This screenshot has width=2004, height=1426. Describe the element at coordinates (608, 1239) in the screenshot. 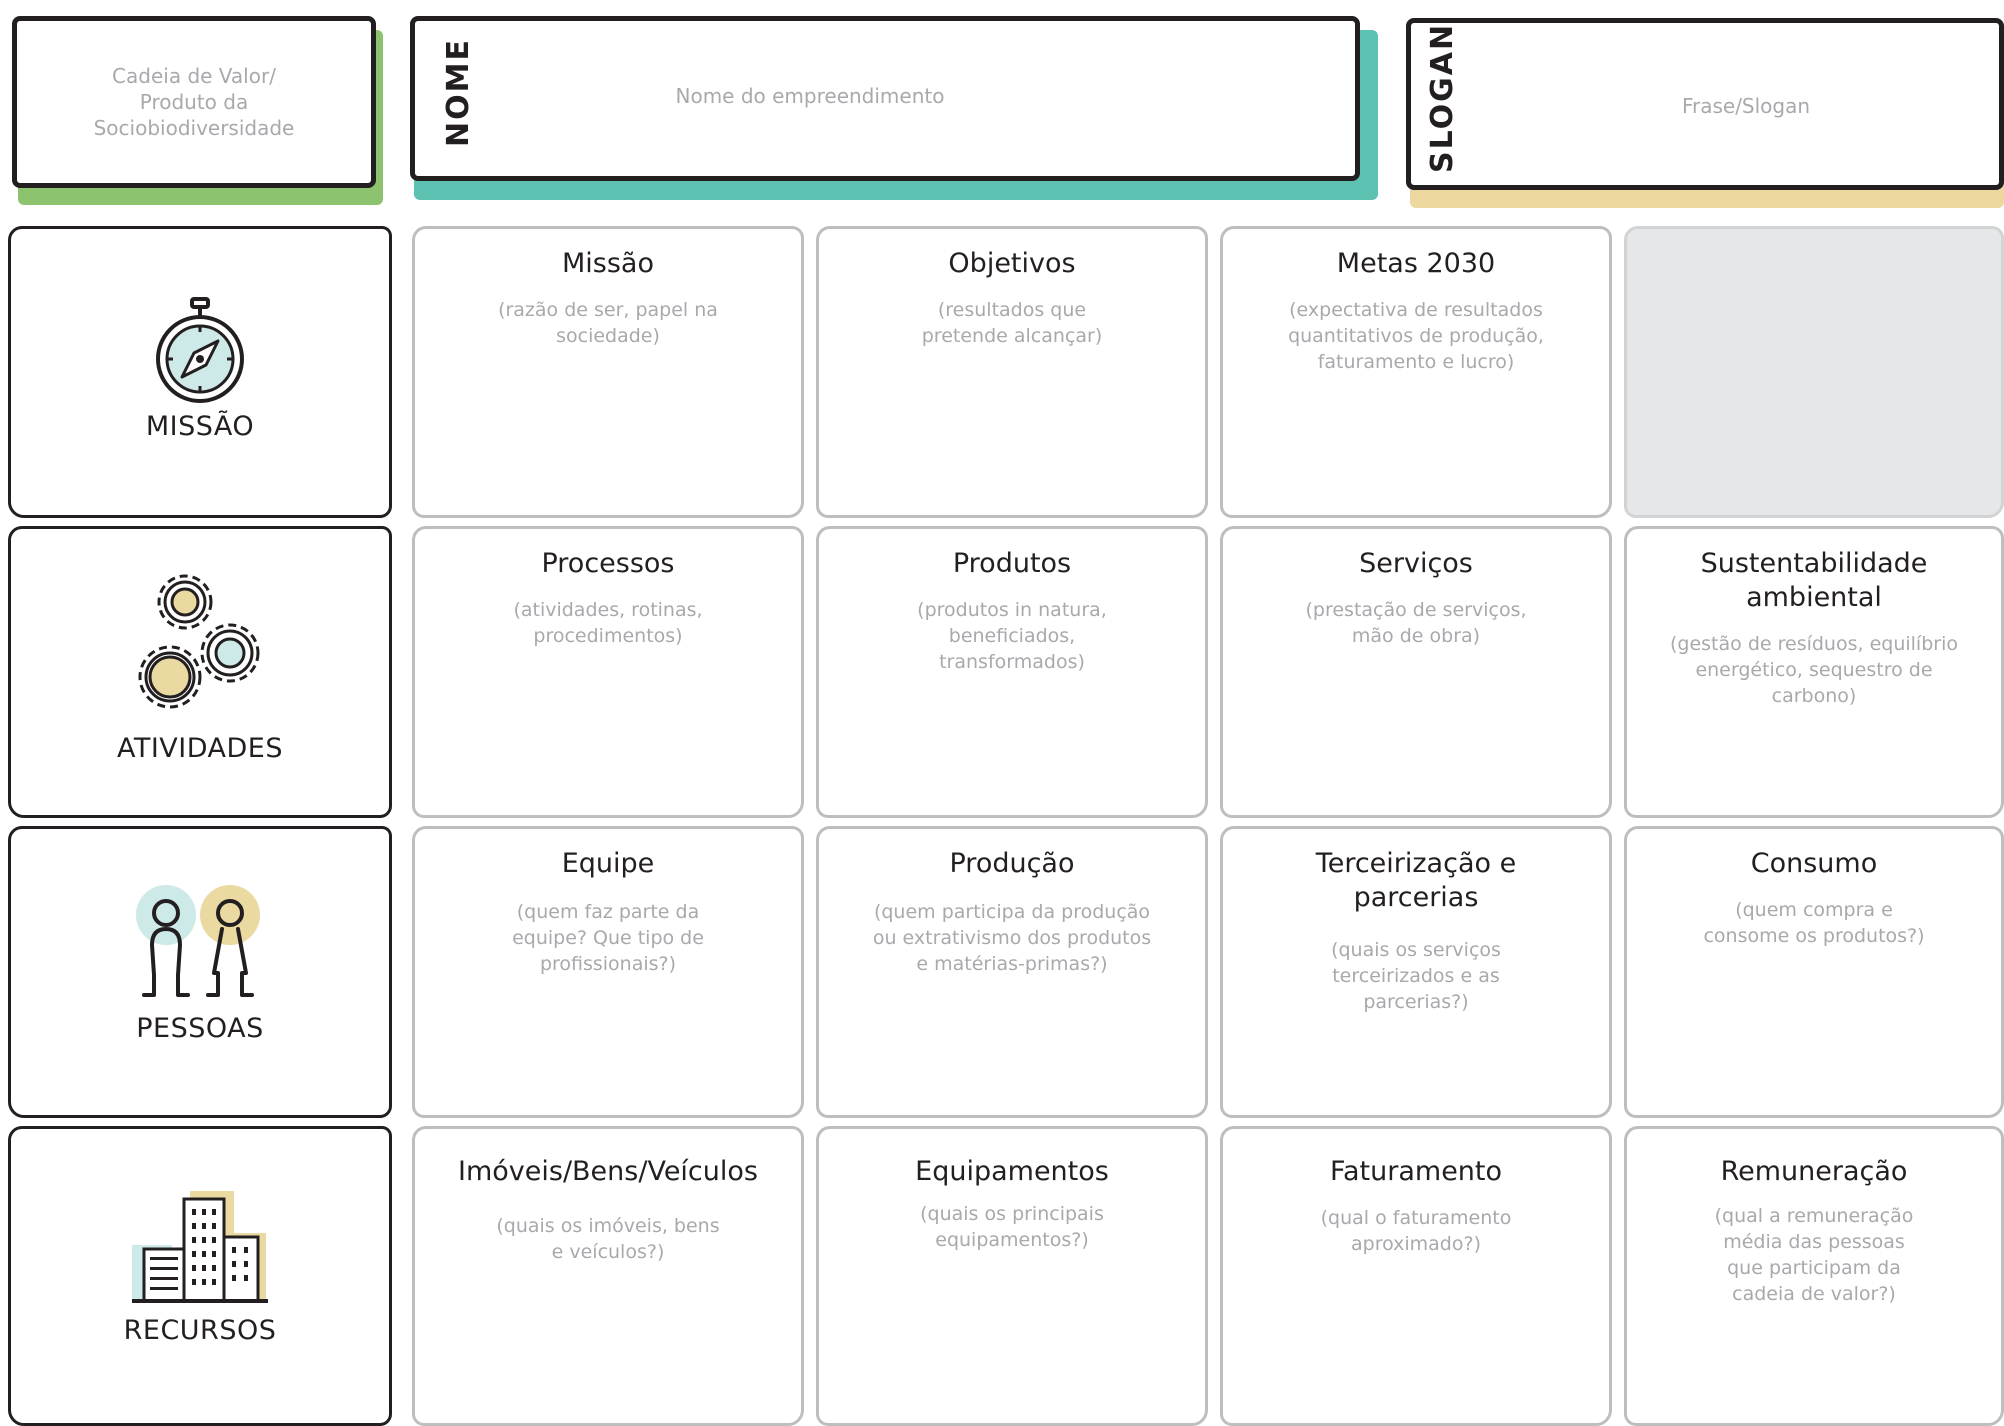

I see `cell-description: (quais os imóveis, bens e veículos?)` at that location.